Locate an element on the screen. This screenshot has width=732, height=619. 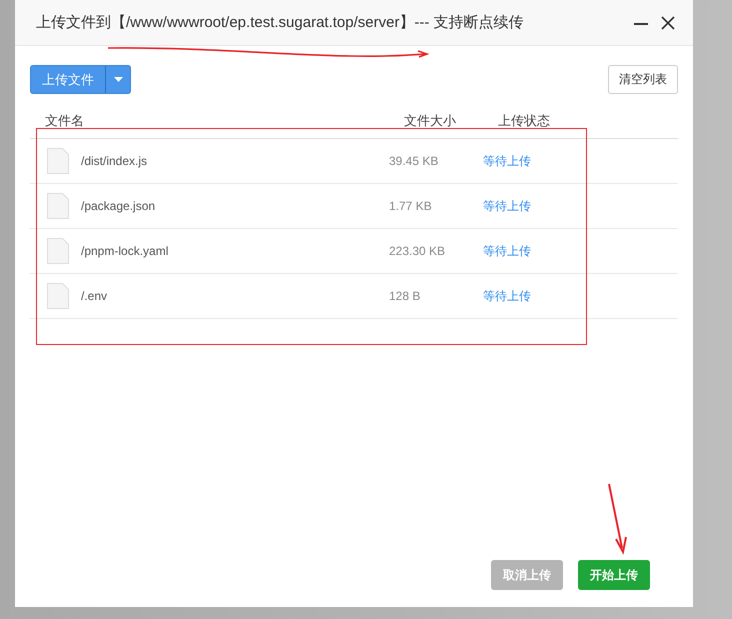
column-header: 上传状态 is located at coordinates (524, 121).